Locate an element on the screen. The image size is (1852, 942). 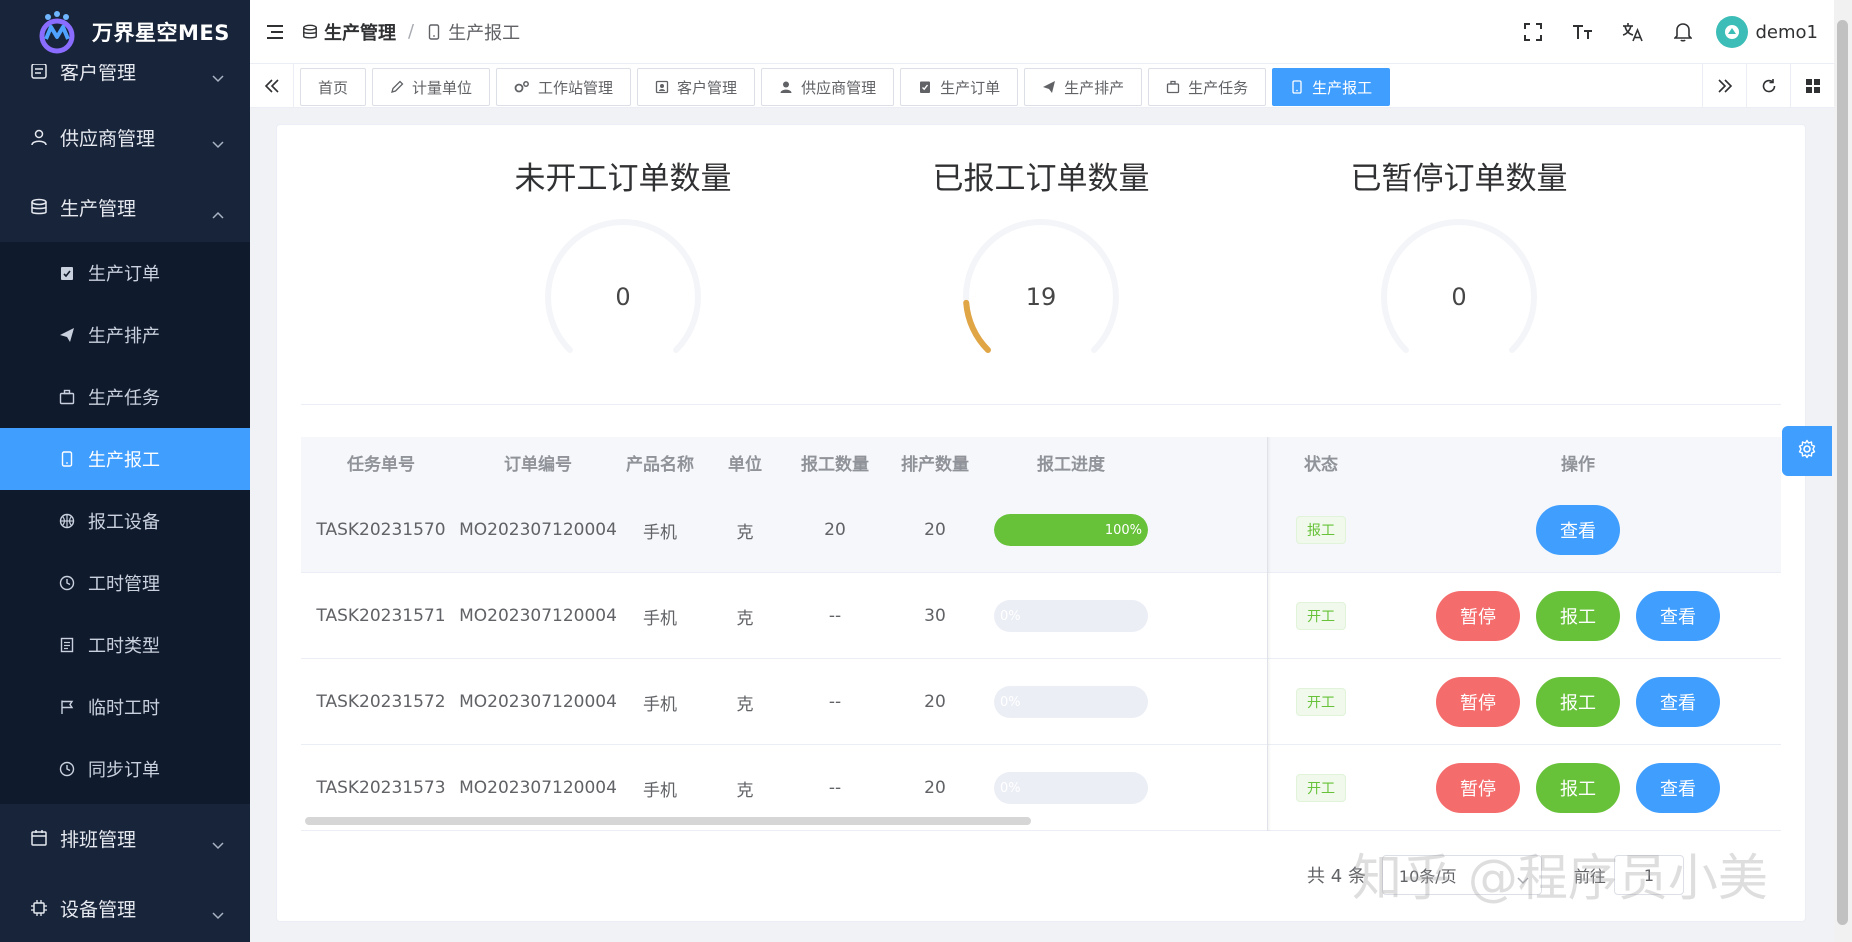
sidebar-item-shifts: 排班管理 is located at coordinates (125, 838).